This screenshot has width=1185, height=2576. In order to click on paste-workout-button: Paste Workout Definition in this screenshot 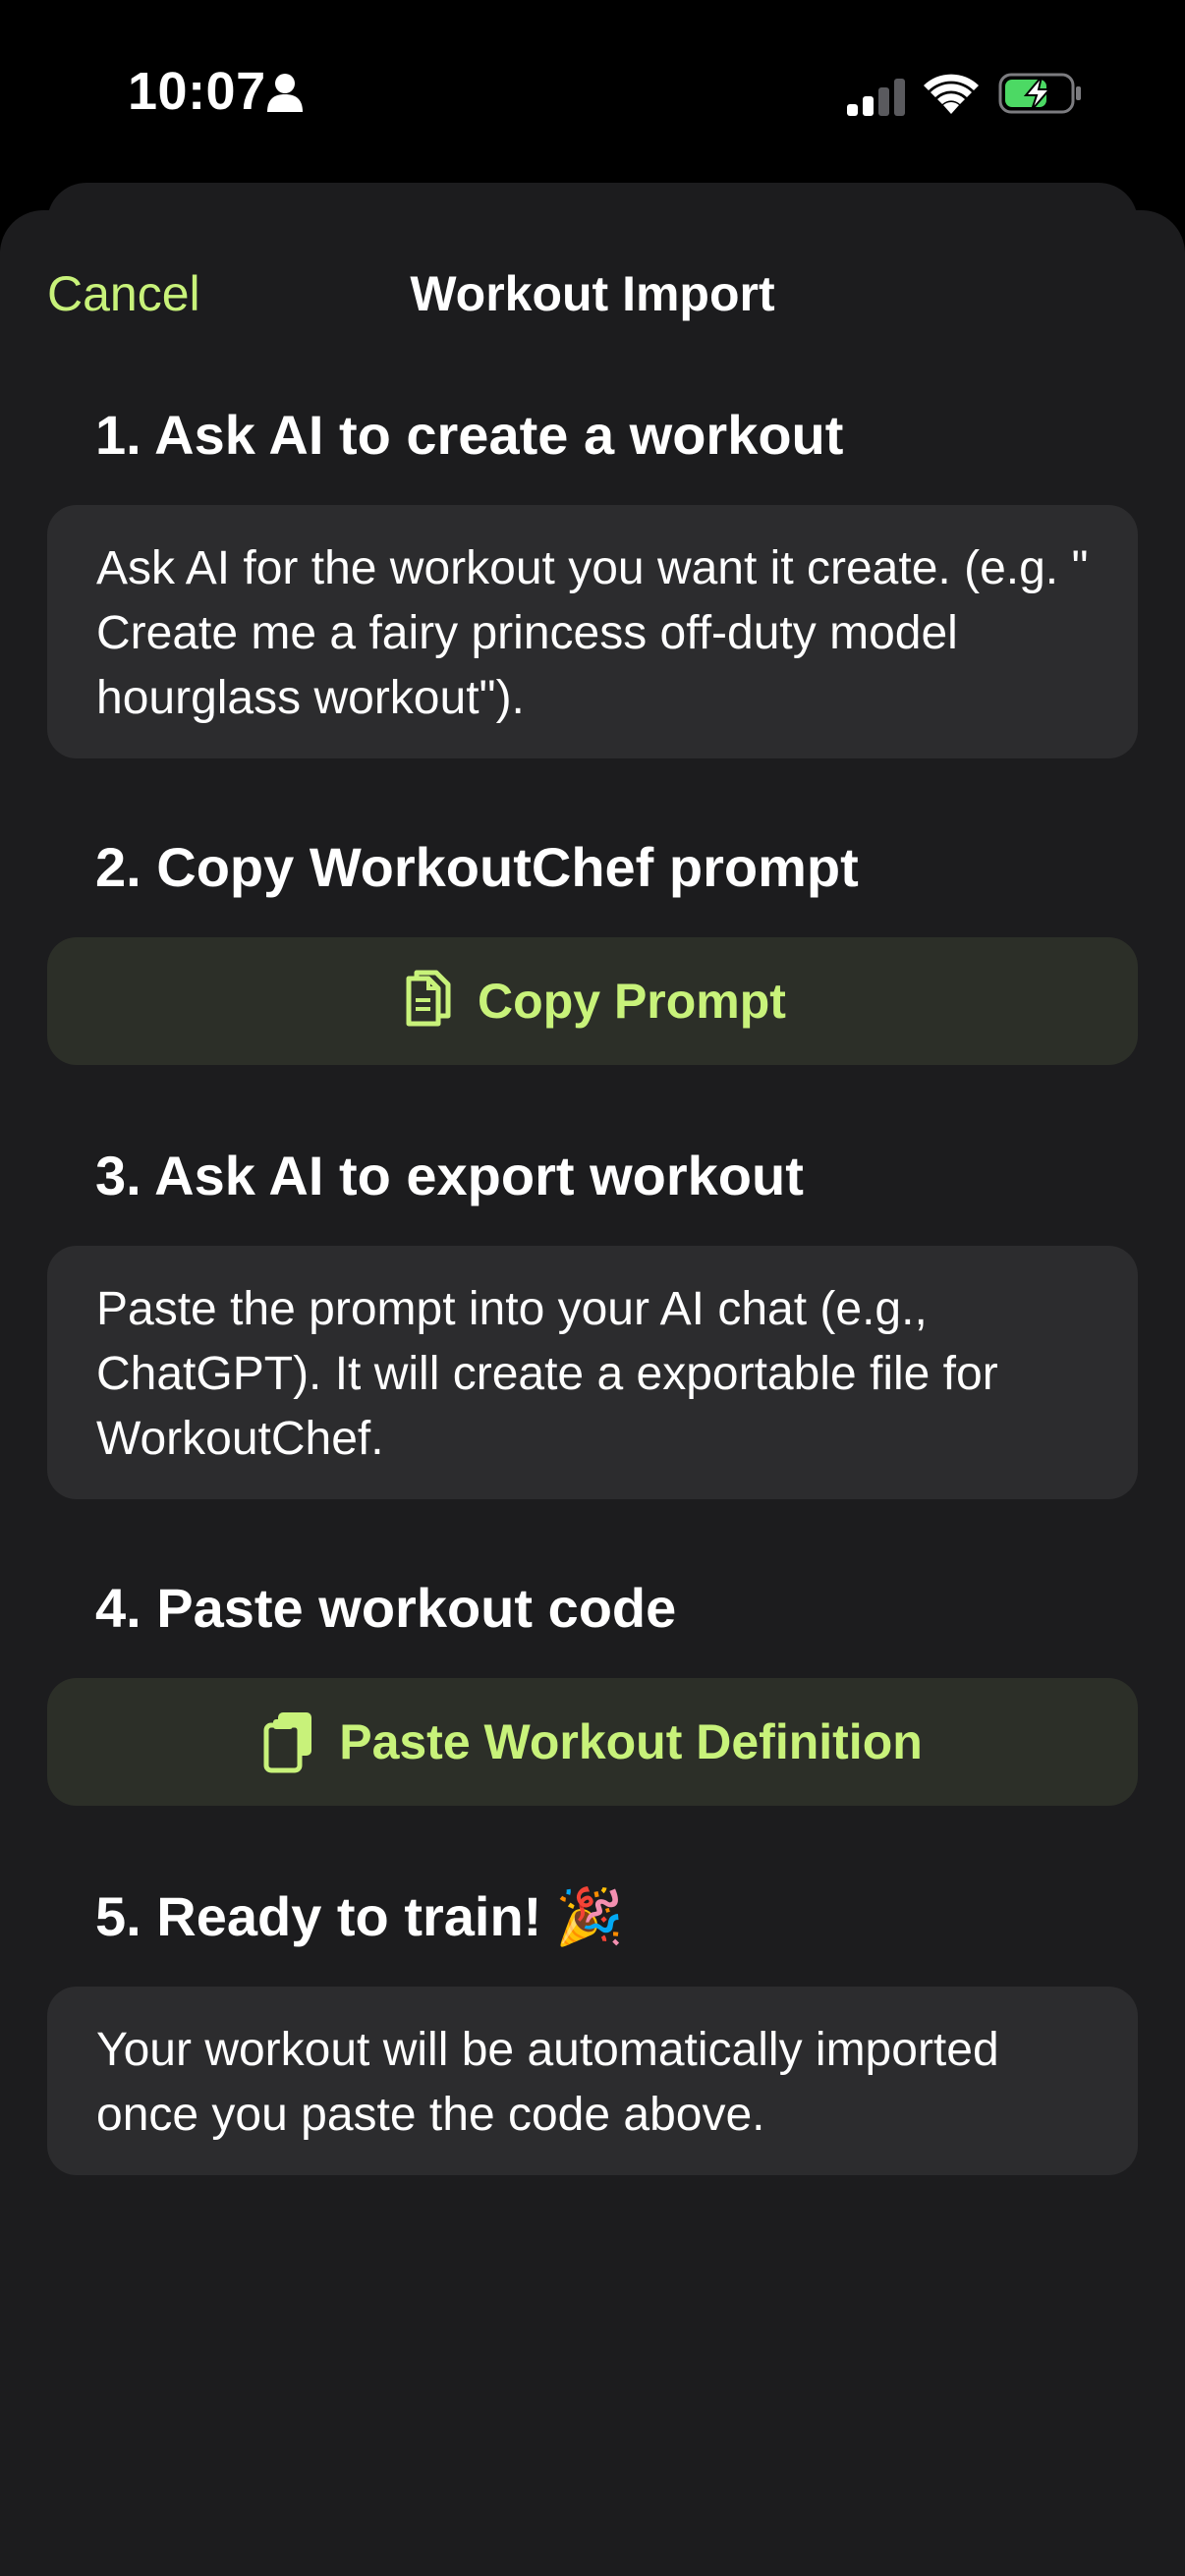, I will do `click(592, 1742)`.